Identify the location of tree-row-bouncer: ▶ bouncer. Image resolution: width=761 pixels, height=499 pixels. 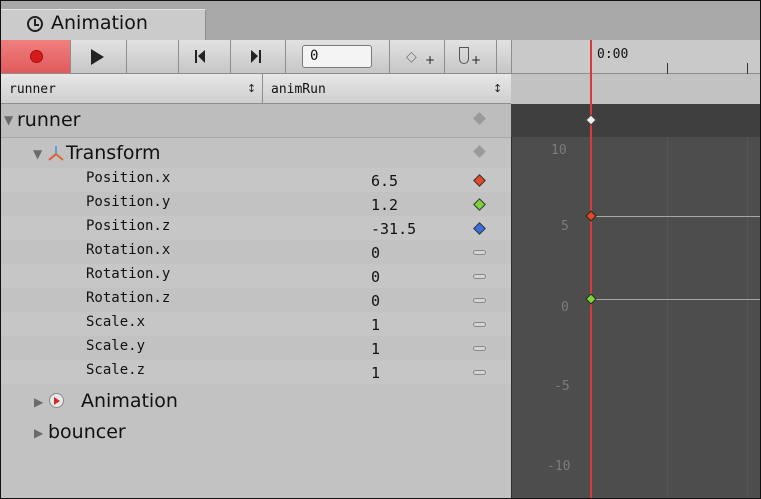
(256, 433).